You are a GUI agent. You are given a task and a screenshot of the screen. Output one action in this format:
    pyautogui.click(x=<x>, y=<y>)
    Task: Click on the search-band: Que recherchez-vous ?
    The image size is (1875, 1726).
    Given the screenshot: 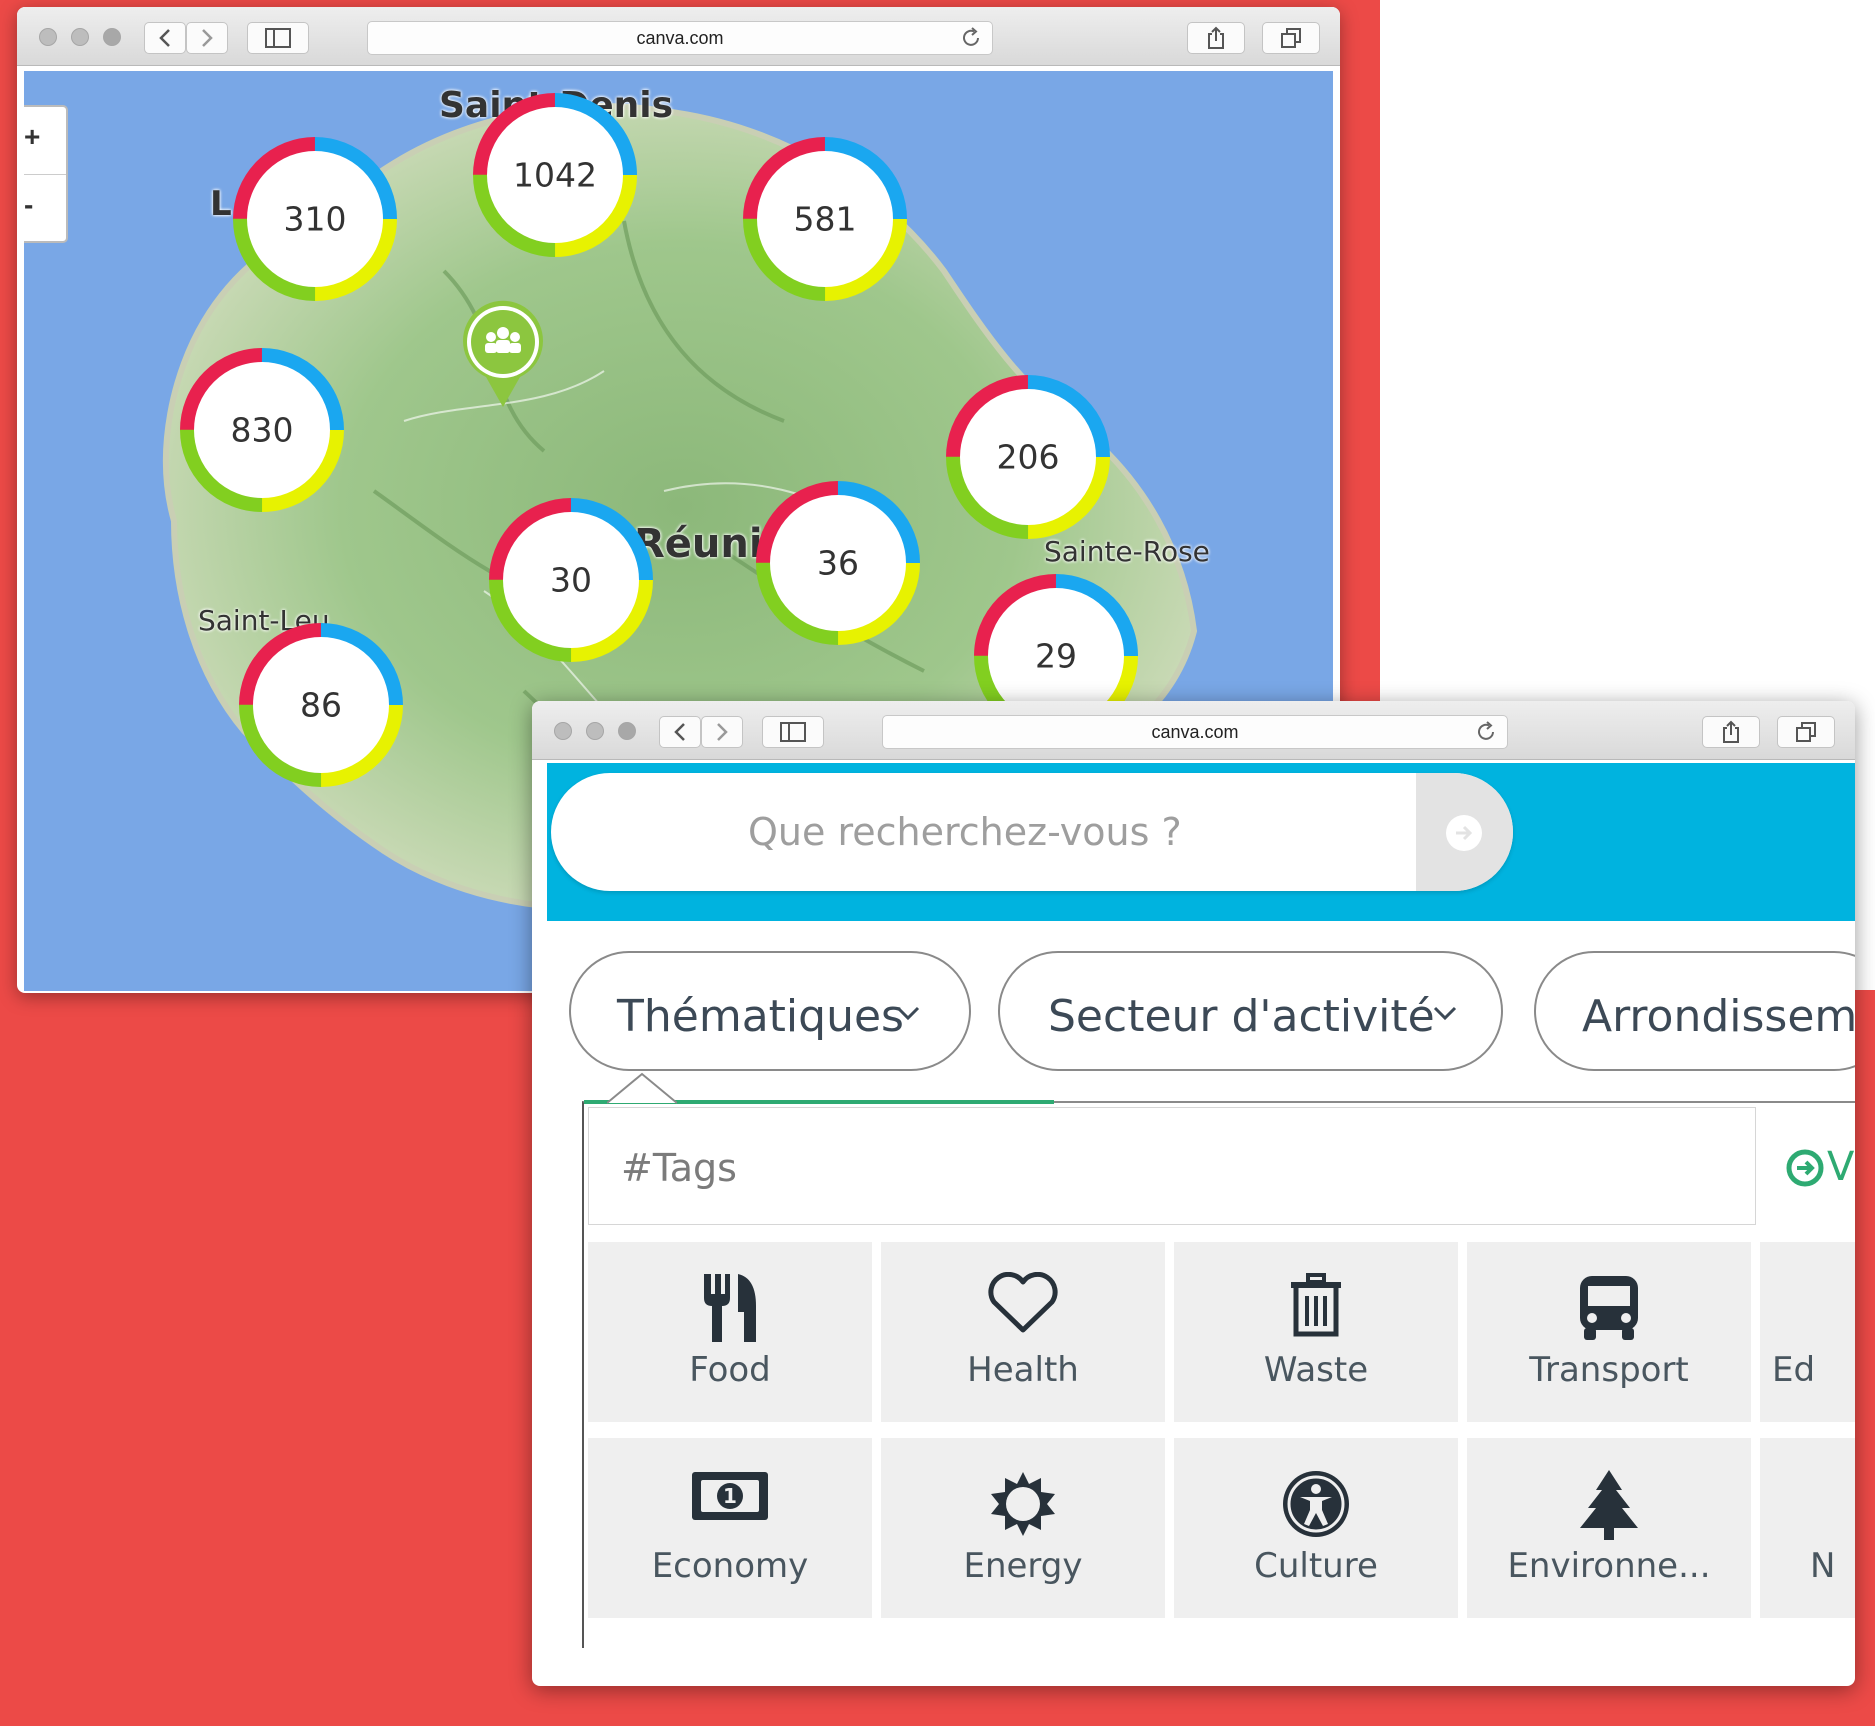 What is the action you would take?
    pyautogui.click(x=1201, y=842)
    